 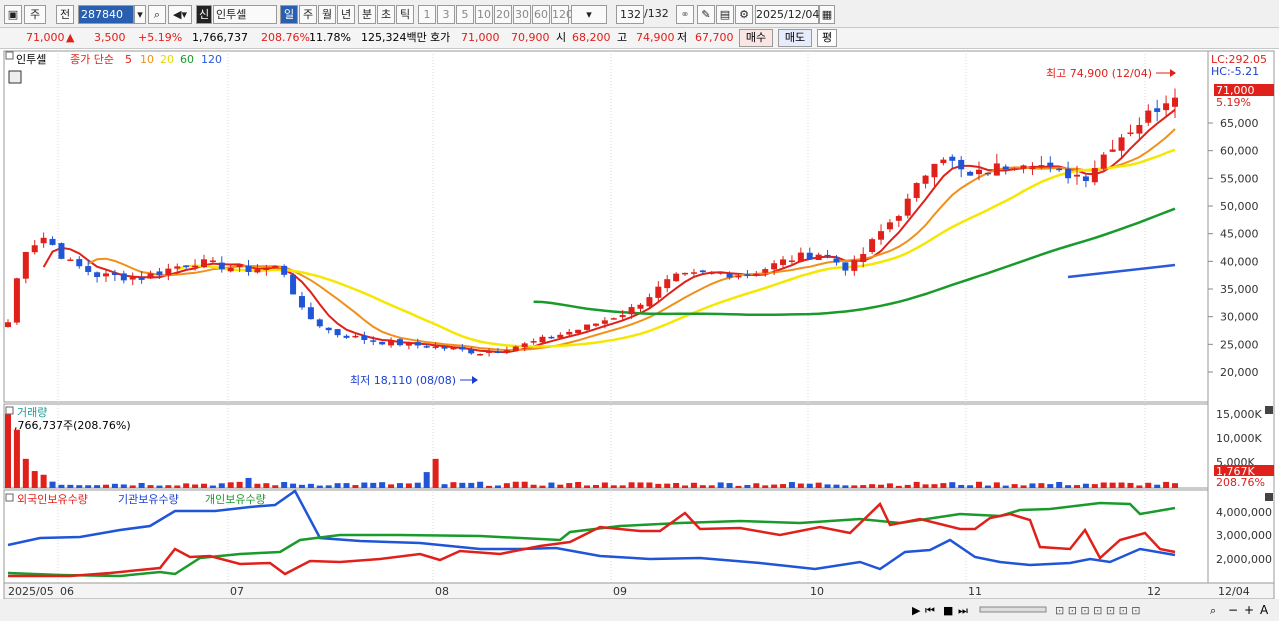 I want to click on zoom-in-icon: +, so click(x=1249, y=610).